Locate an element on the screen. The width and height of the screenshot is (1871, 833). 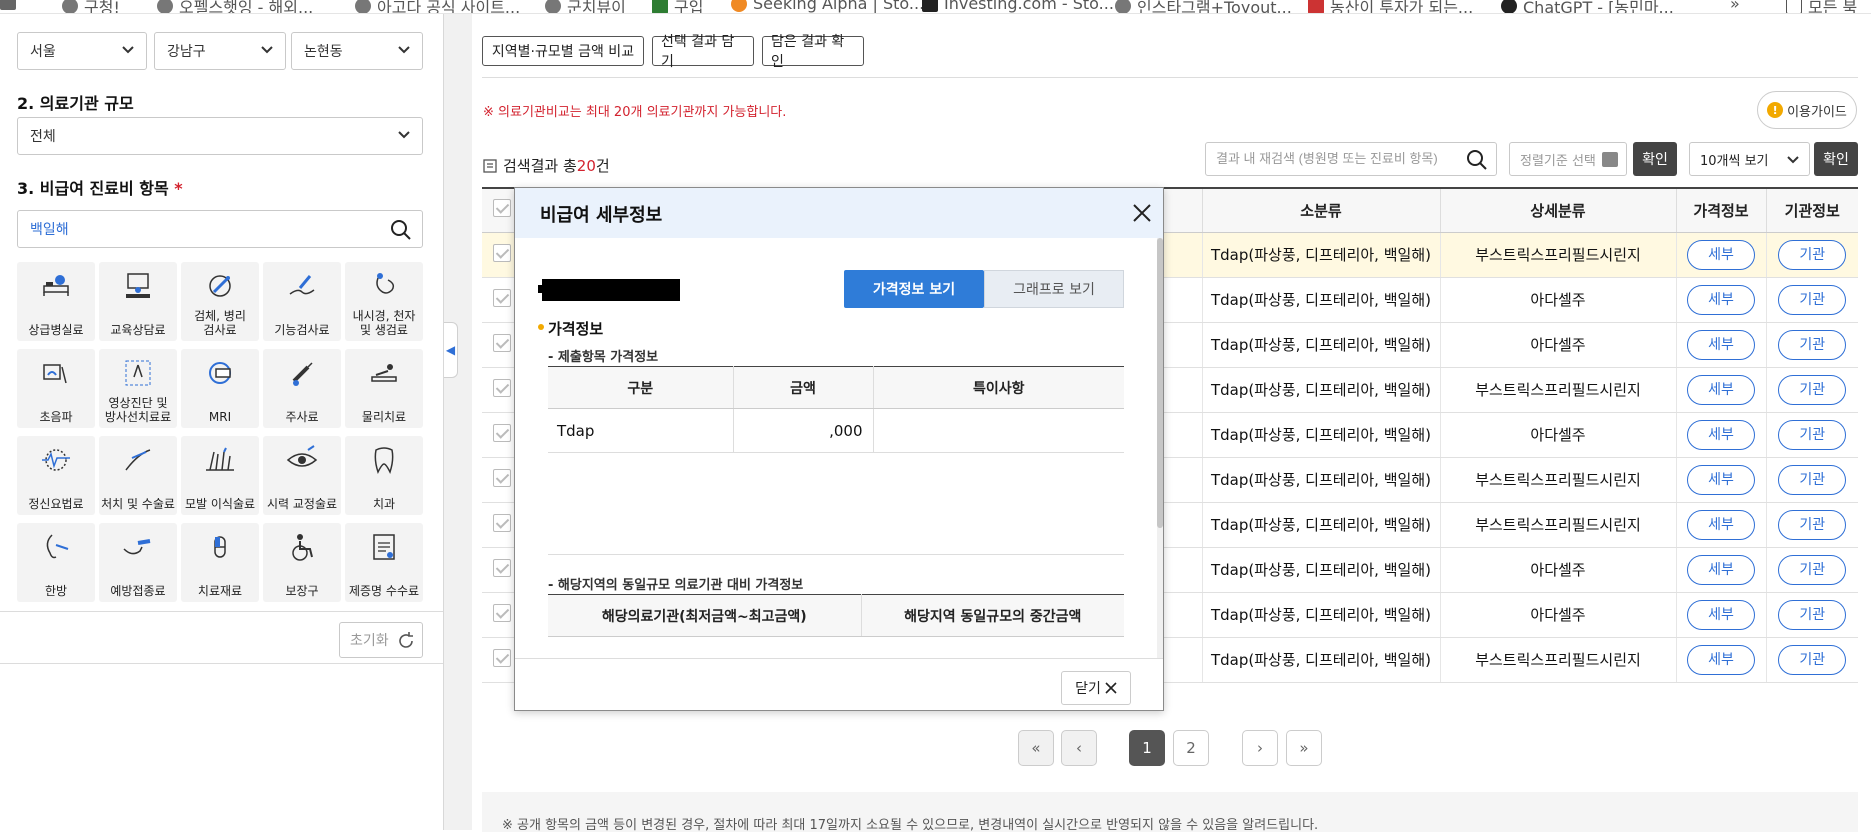
info-icon: ! is located at coordinates (1775, 110).